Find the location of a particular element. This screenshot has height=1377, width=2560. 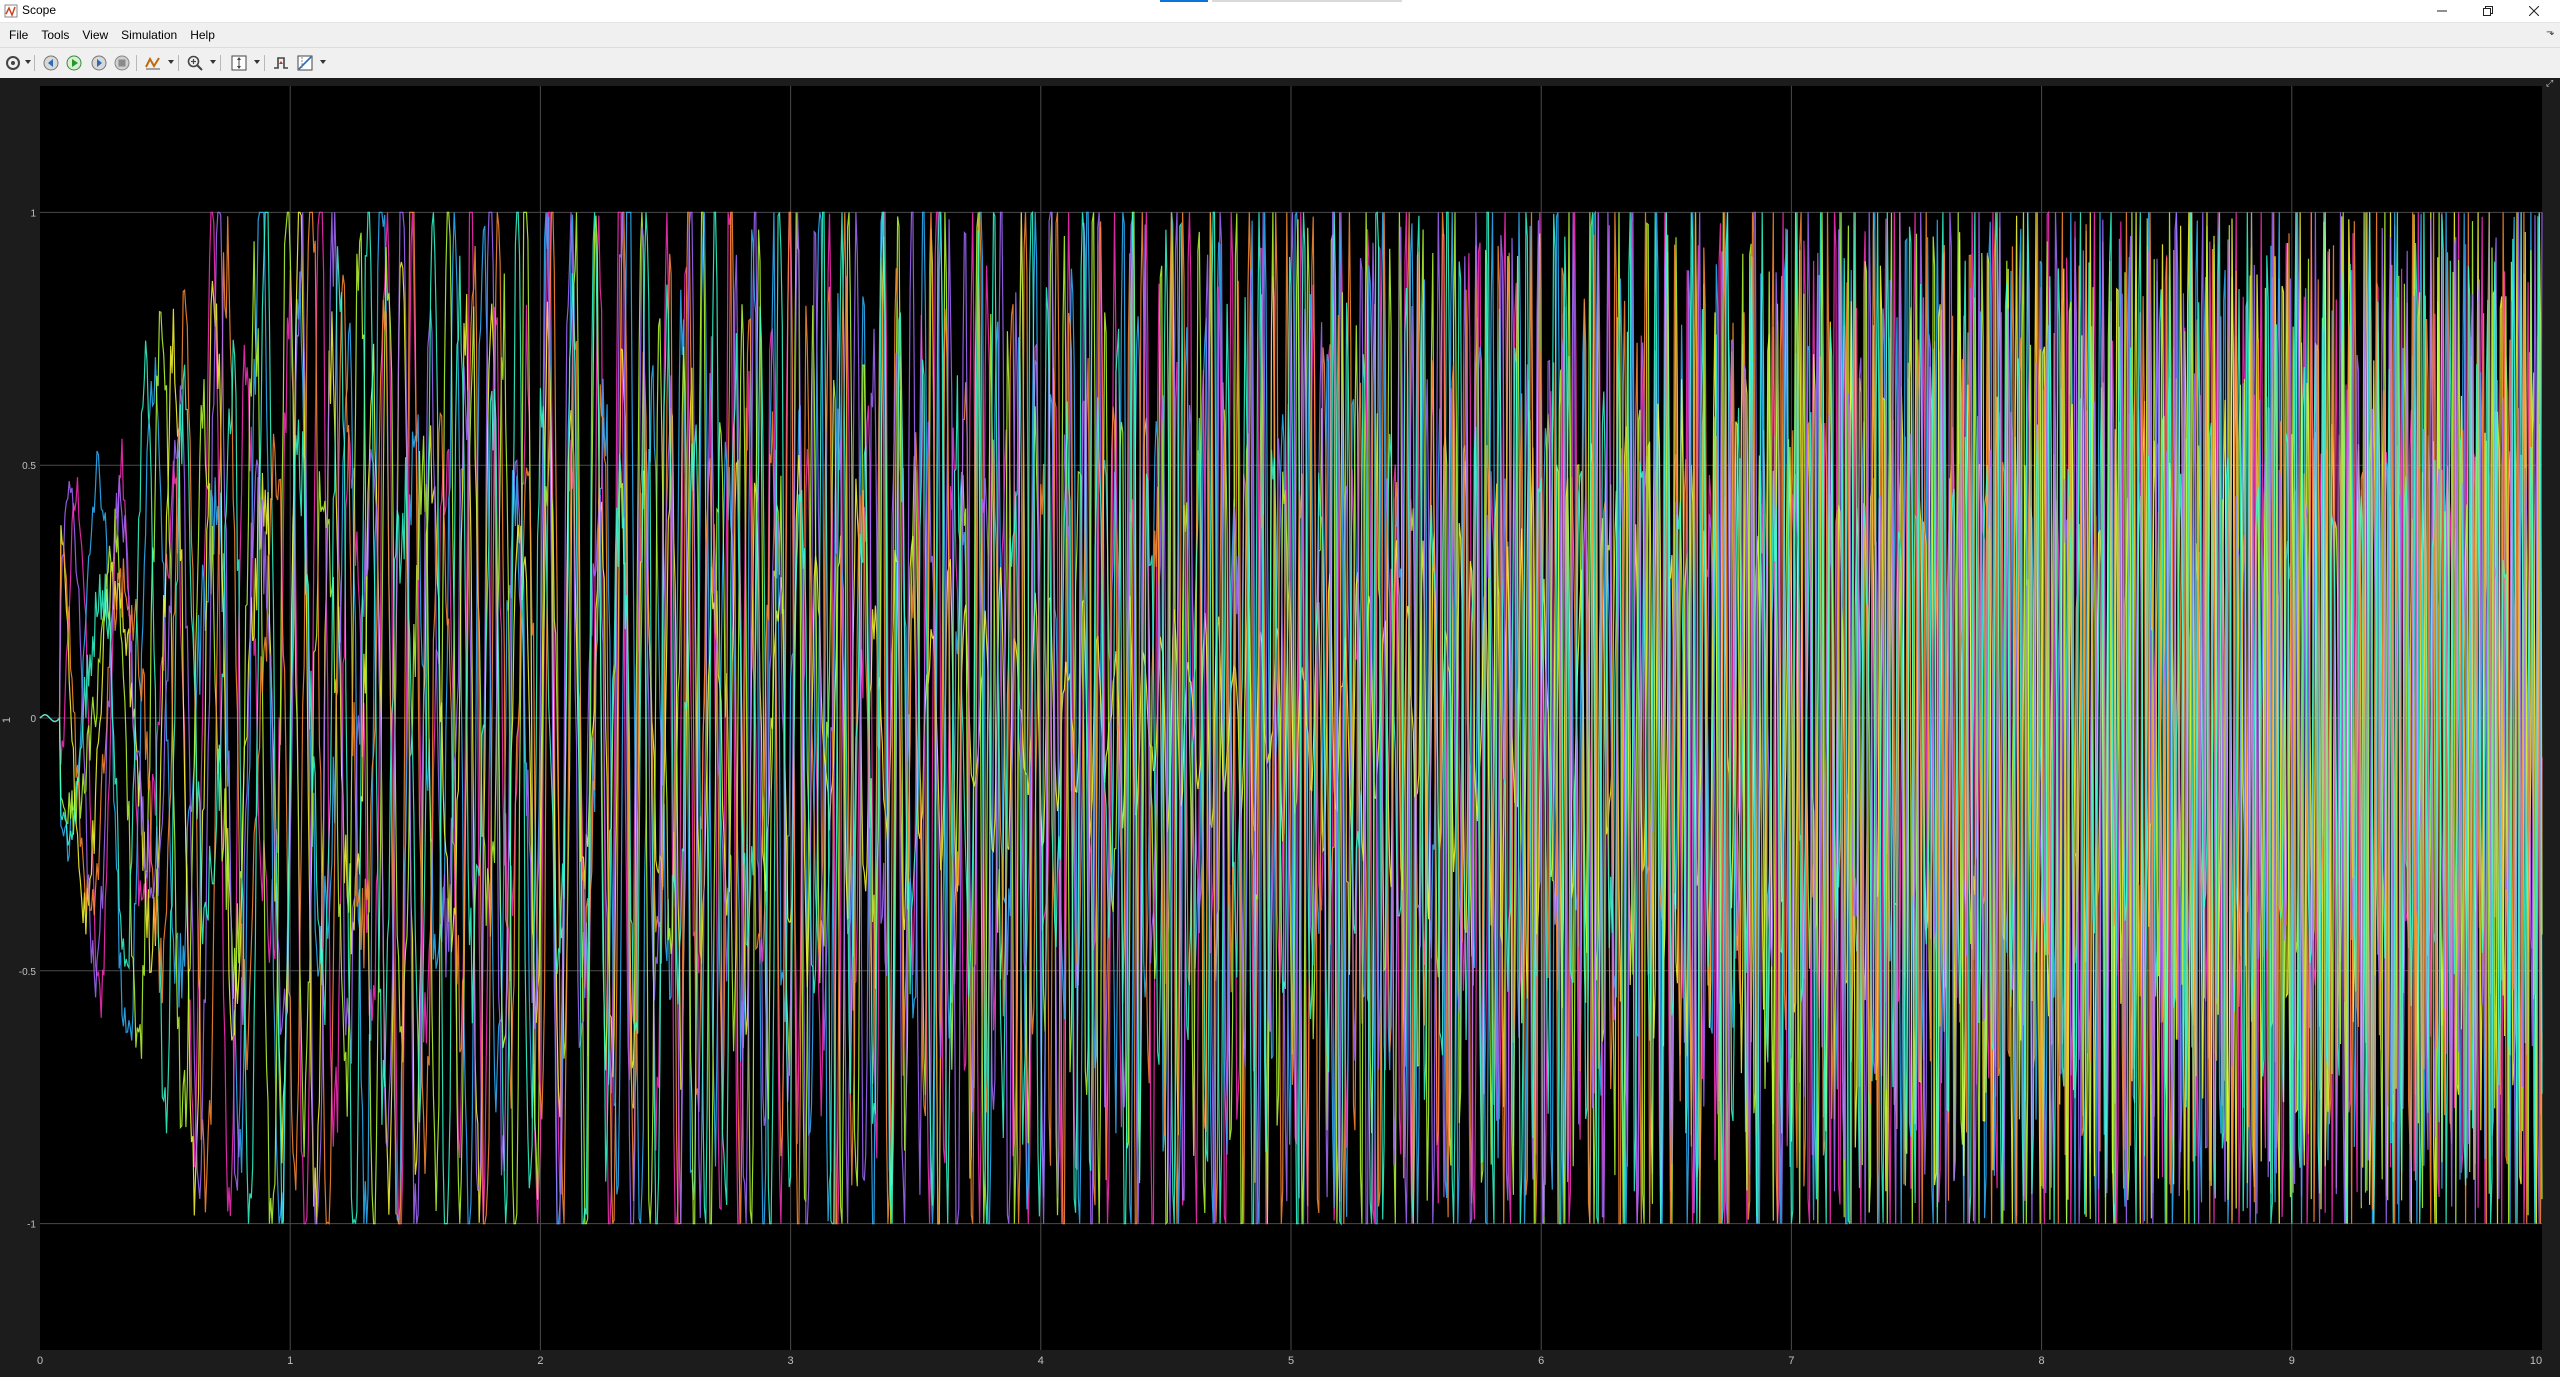

x-tick-label: 0 is located at coordinates (40, 1361).